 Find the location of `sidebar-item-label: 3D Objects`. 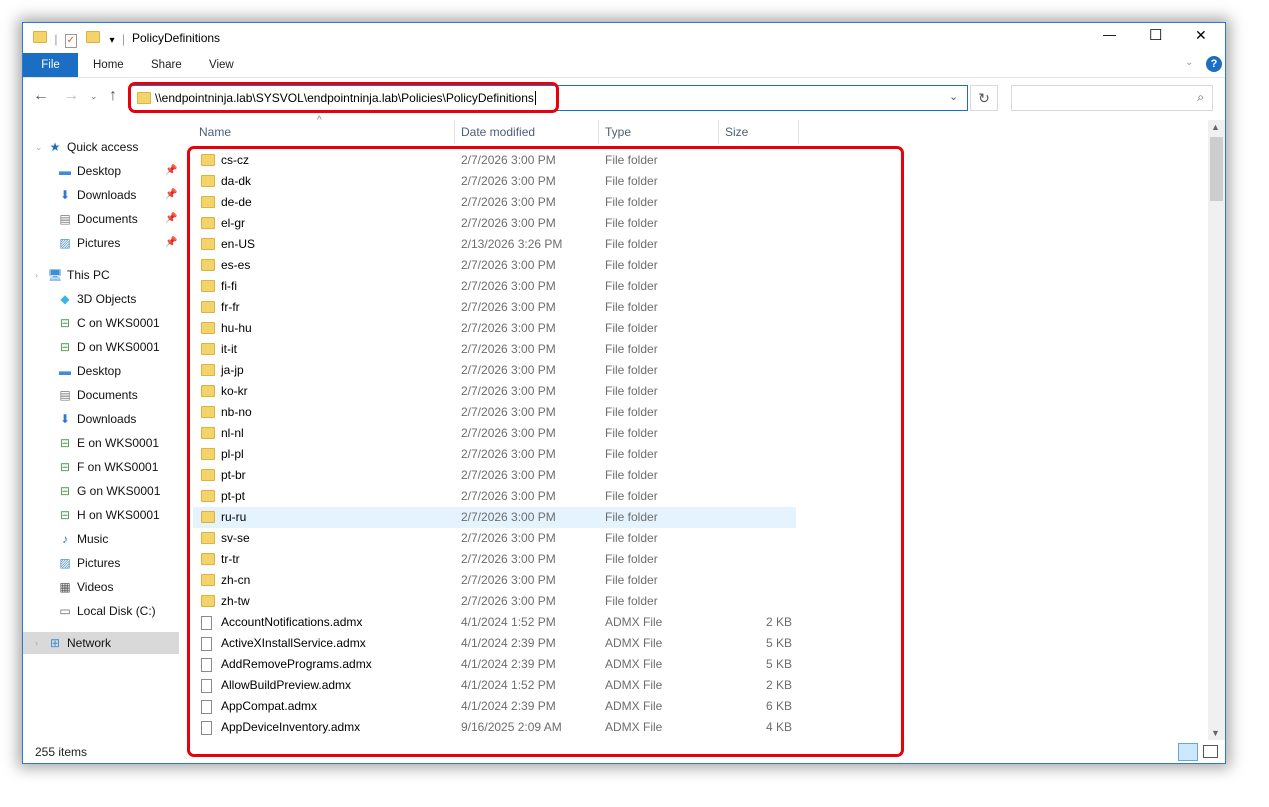

sidebar-item-label: 3D Objects is located at coordinates (107, 299).